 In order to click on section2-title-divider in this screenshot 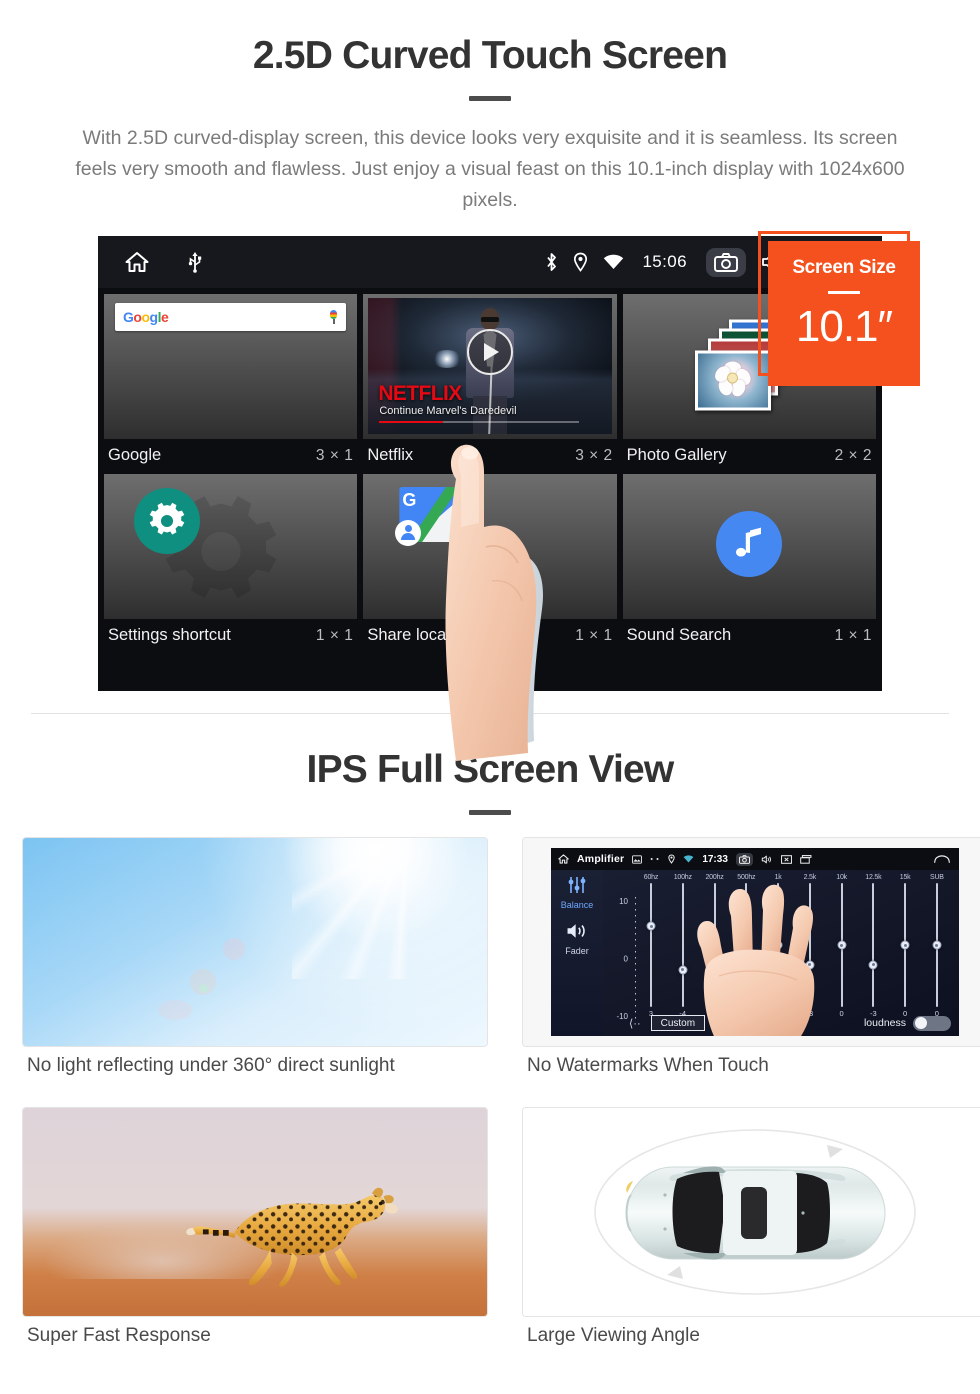, I will do `click(490, 812)`.